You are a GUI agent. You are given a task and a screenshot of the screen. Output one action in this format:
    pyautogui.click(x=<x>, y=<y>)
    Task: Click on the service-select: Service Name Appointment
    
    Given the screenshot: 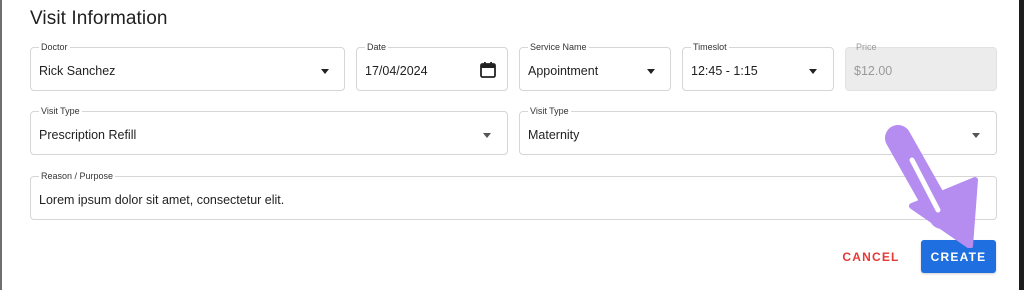 What is the action you would take?
    pyautogui.click(x=595, y=66)
    